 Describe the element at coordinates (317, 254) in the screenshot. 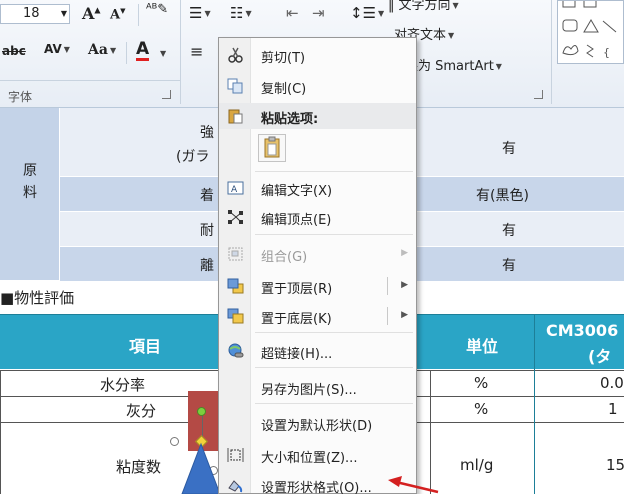

I see `menu-item-group: 组合(G) ▶` at that location.